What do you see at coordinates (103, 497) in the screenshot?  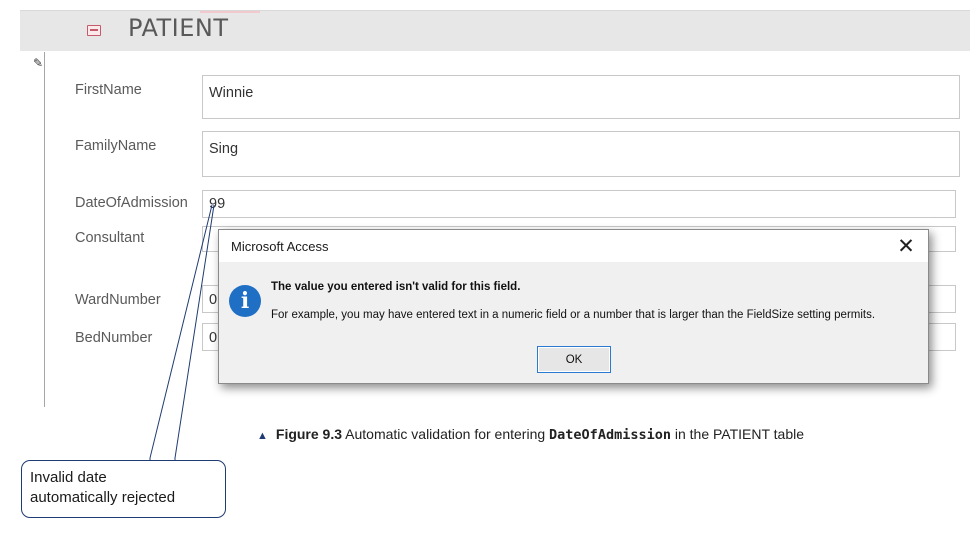 I see `callout-line-2: automatically rejected` at bounding box center [103, 497].